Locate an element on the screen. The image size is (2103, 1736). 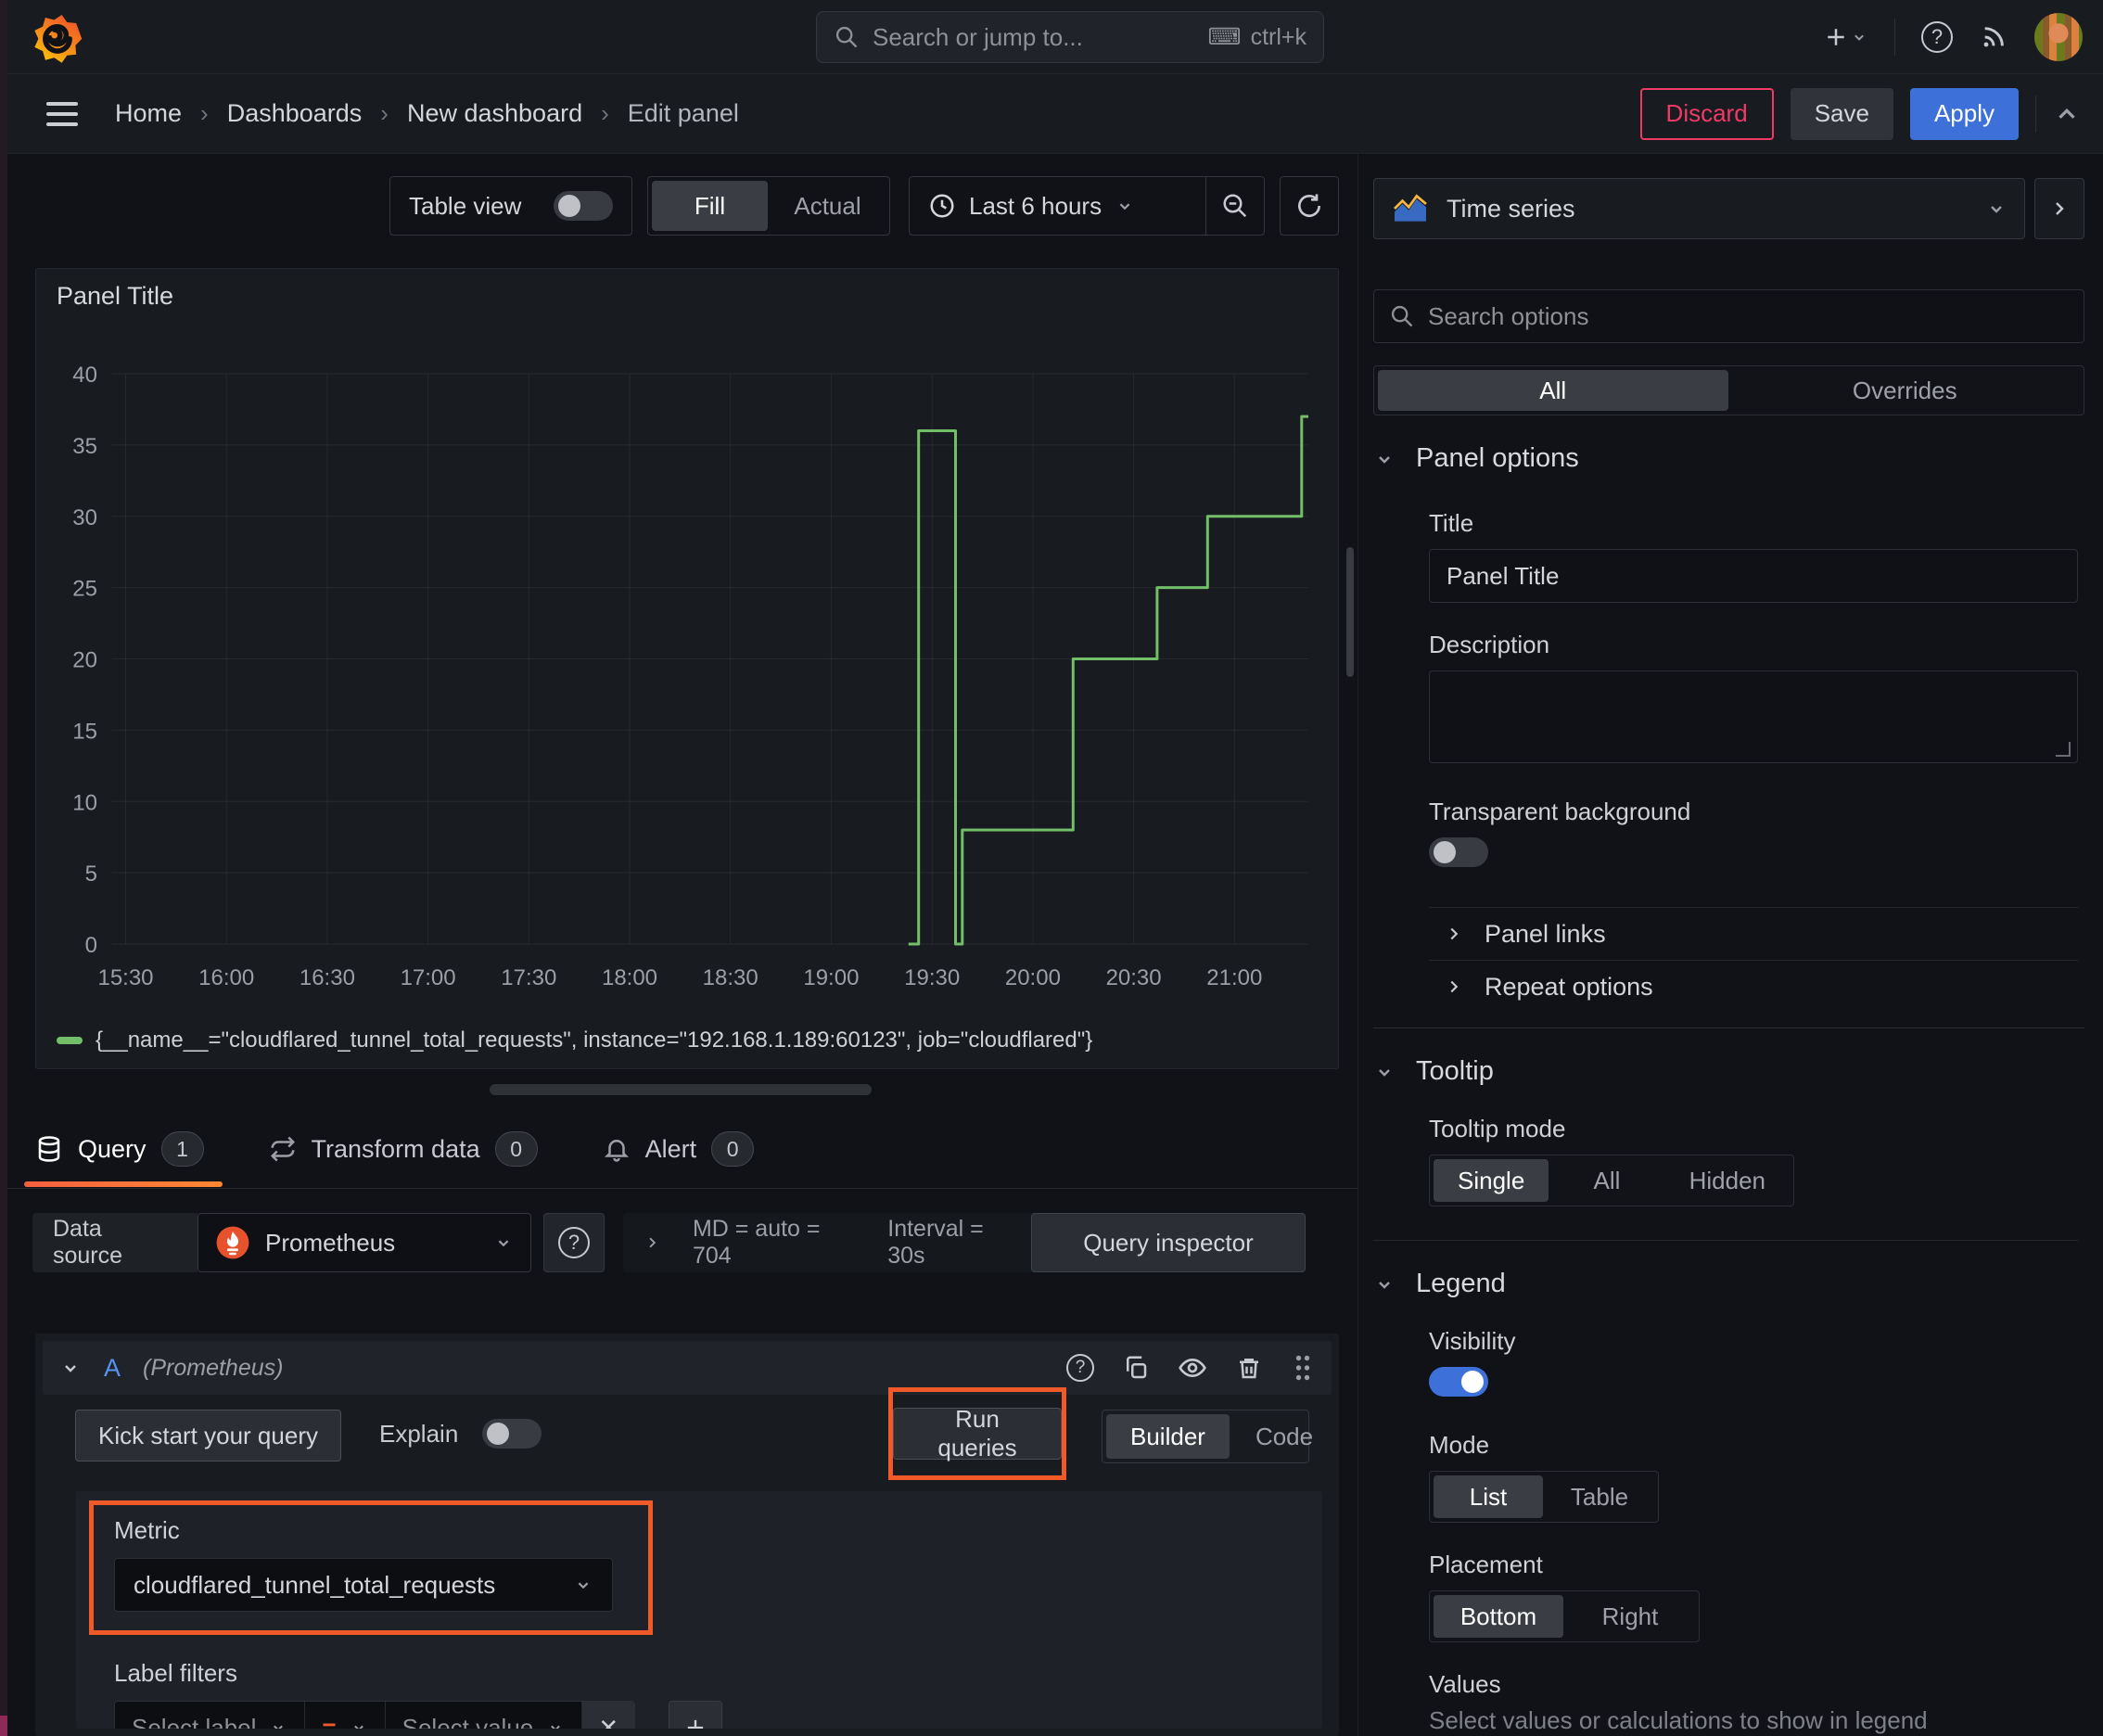
copy-icon is located at coordinates (1137, 1367).